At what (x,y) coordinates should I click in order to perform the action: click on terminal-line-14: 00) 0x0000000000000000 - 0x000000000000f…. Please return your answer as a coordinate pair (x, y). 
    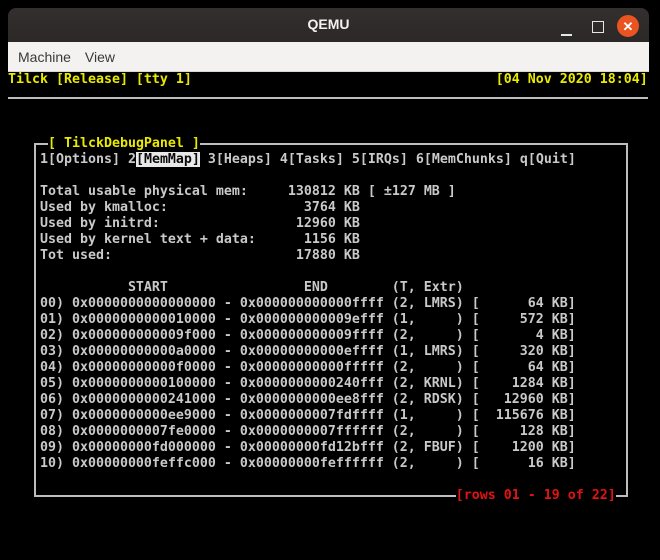
    Looking at the image, I should click on (292, 304).